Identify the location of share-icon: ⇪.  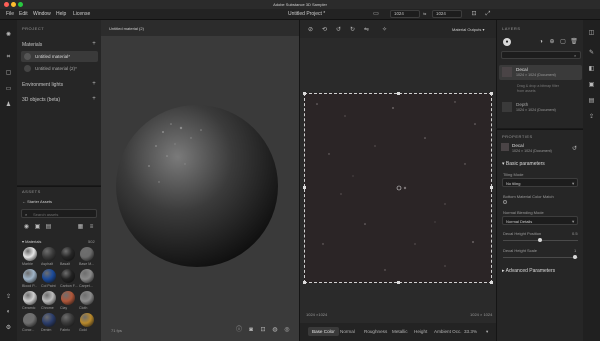
(591, 116).